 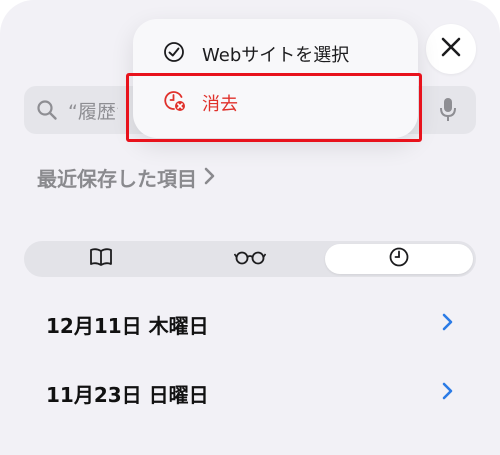 I want to click on search-placeholder: “履歴”を, so click(x=93, y=112).